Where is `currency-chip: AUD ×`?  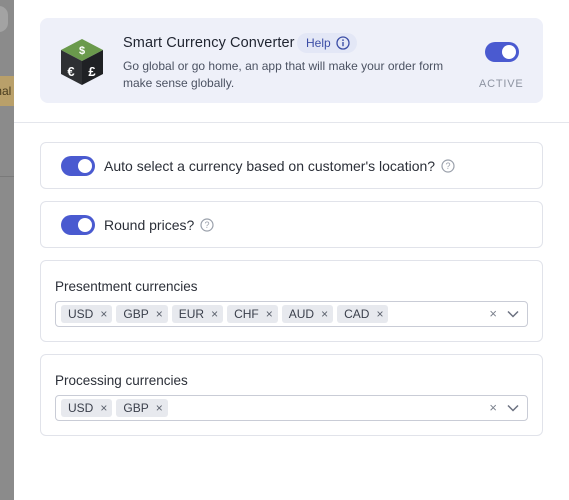 currency-chip: AUD × is located at coordinates (307, 314).